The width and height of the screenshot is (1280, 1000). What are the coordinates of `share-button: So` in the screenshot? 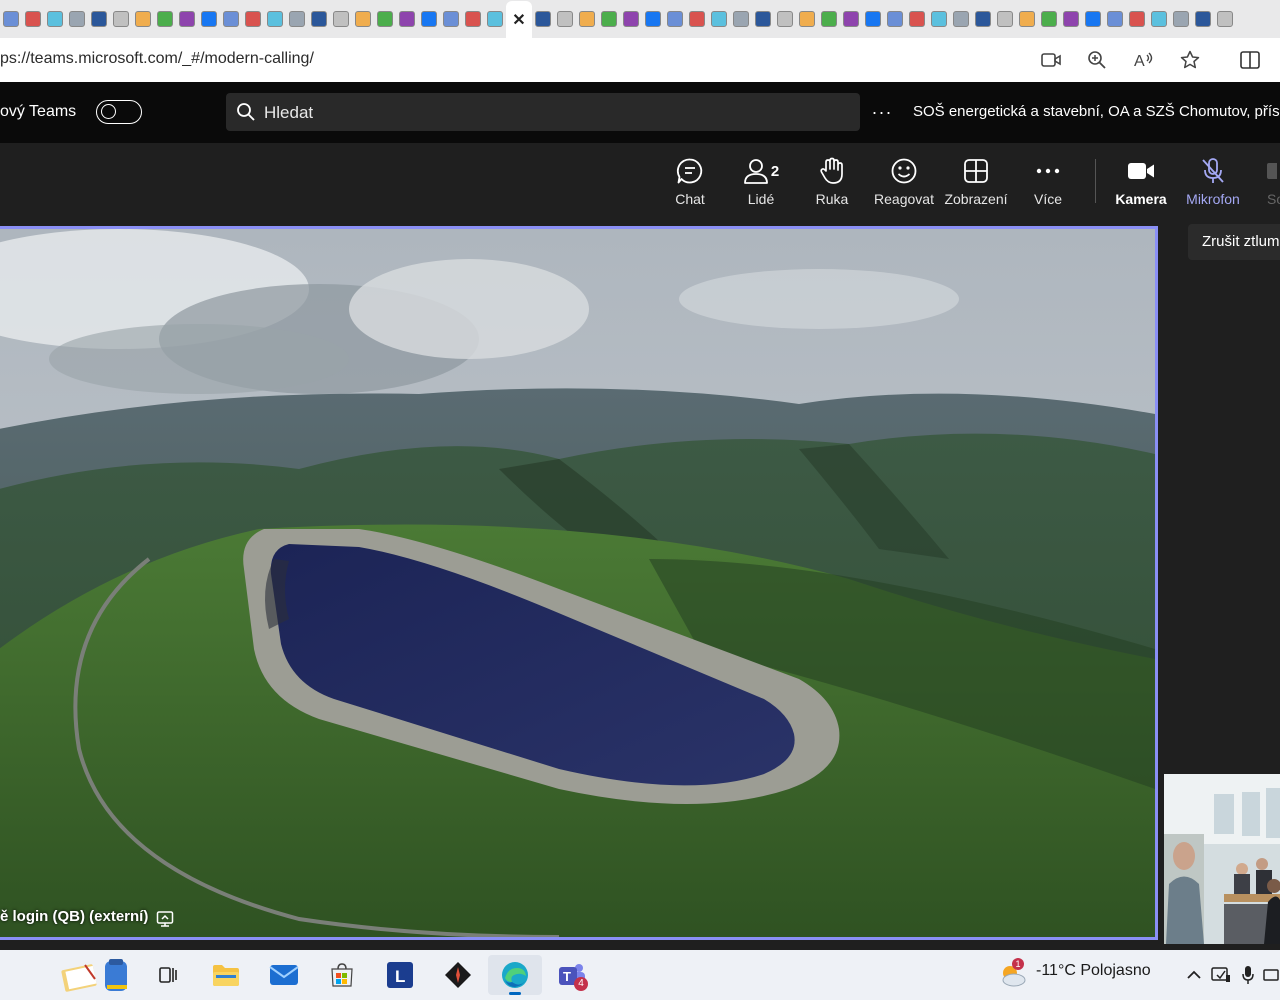 It's located at (1264, 181).